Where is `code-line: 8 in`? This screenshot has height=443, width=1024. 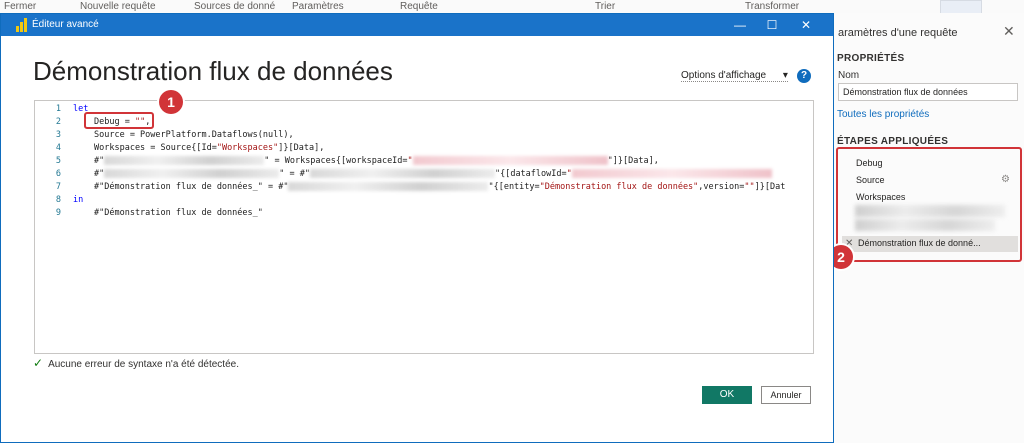
code-line: 8 in is located at coordinates (69, 200).